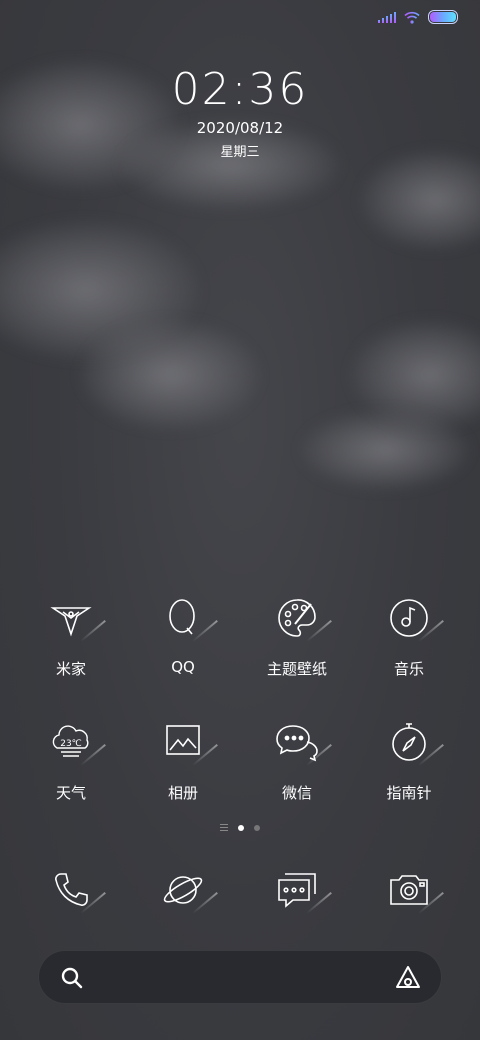 This screenshot has width=480, height=1040. I want to click on music-icon, so click(409, 618).